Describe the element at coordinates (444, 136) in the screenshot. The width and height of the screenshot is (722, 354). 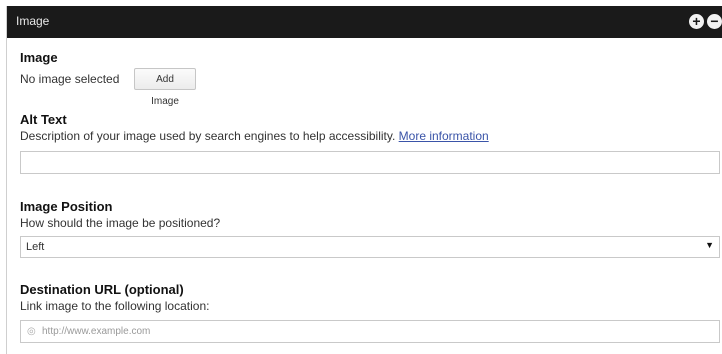
I see `more-information-link: More information` at that location.